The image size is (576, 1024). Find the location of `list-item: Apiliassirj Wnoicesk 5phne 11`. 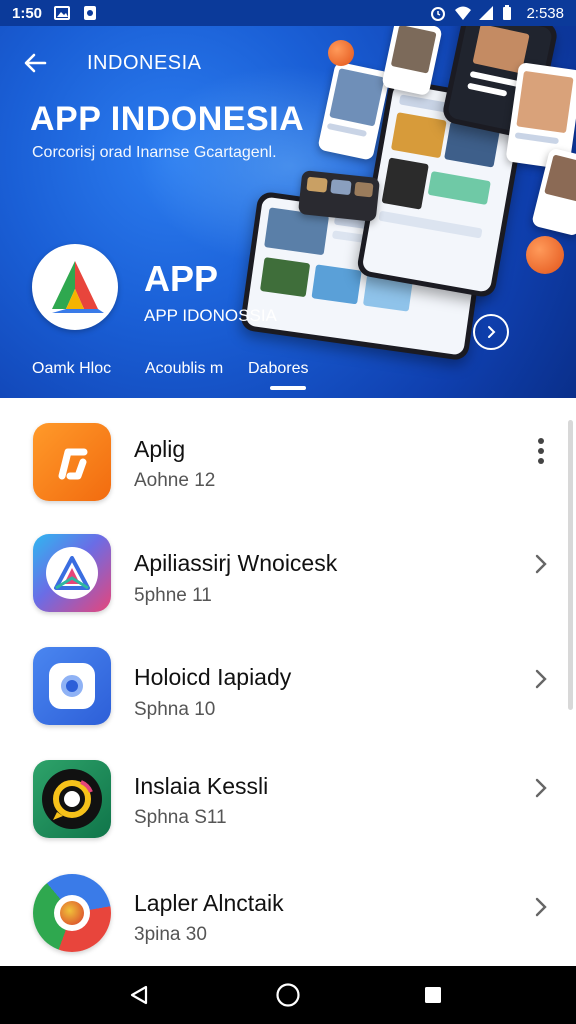

list-item: Apiliassirj Wnoicesk 5phne 11 is located at coordinates (288, 568).